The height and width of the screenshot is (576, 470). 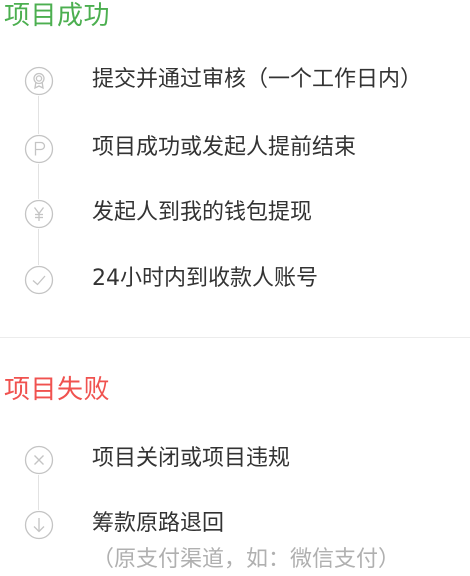 I want to click on success-step-4-text: 24小时内到收款人账号, so click(x=205, y=278).